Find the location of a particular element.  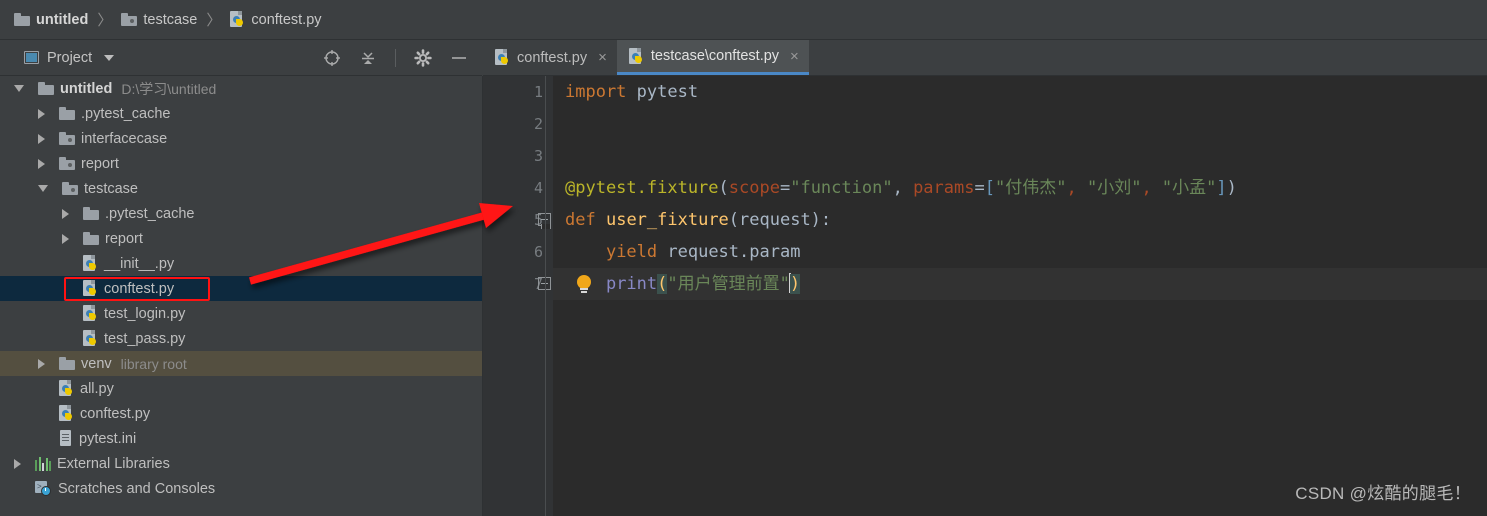

line-number: 2 is located at coordinates (538, 124).